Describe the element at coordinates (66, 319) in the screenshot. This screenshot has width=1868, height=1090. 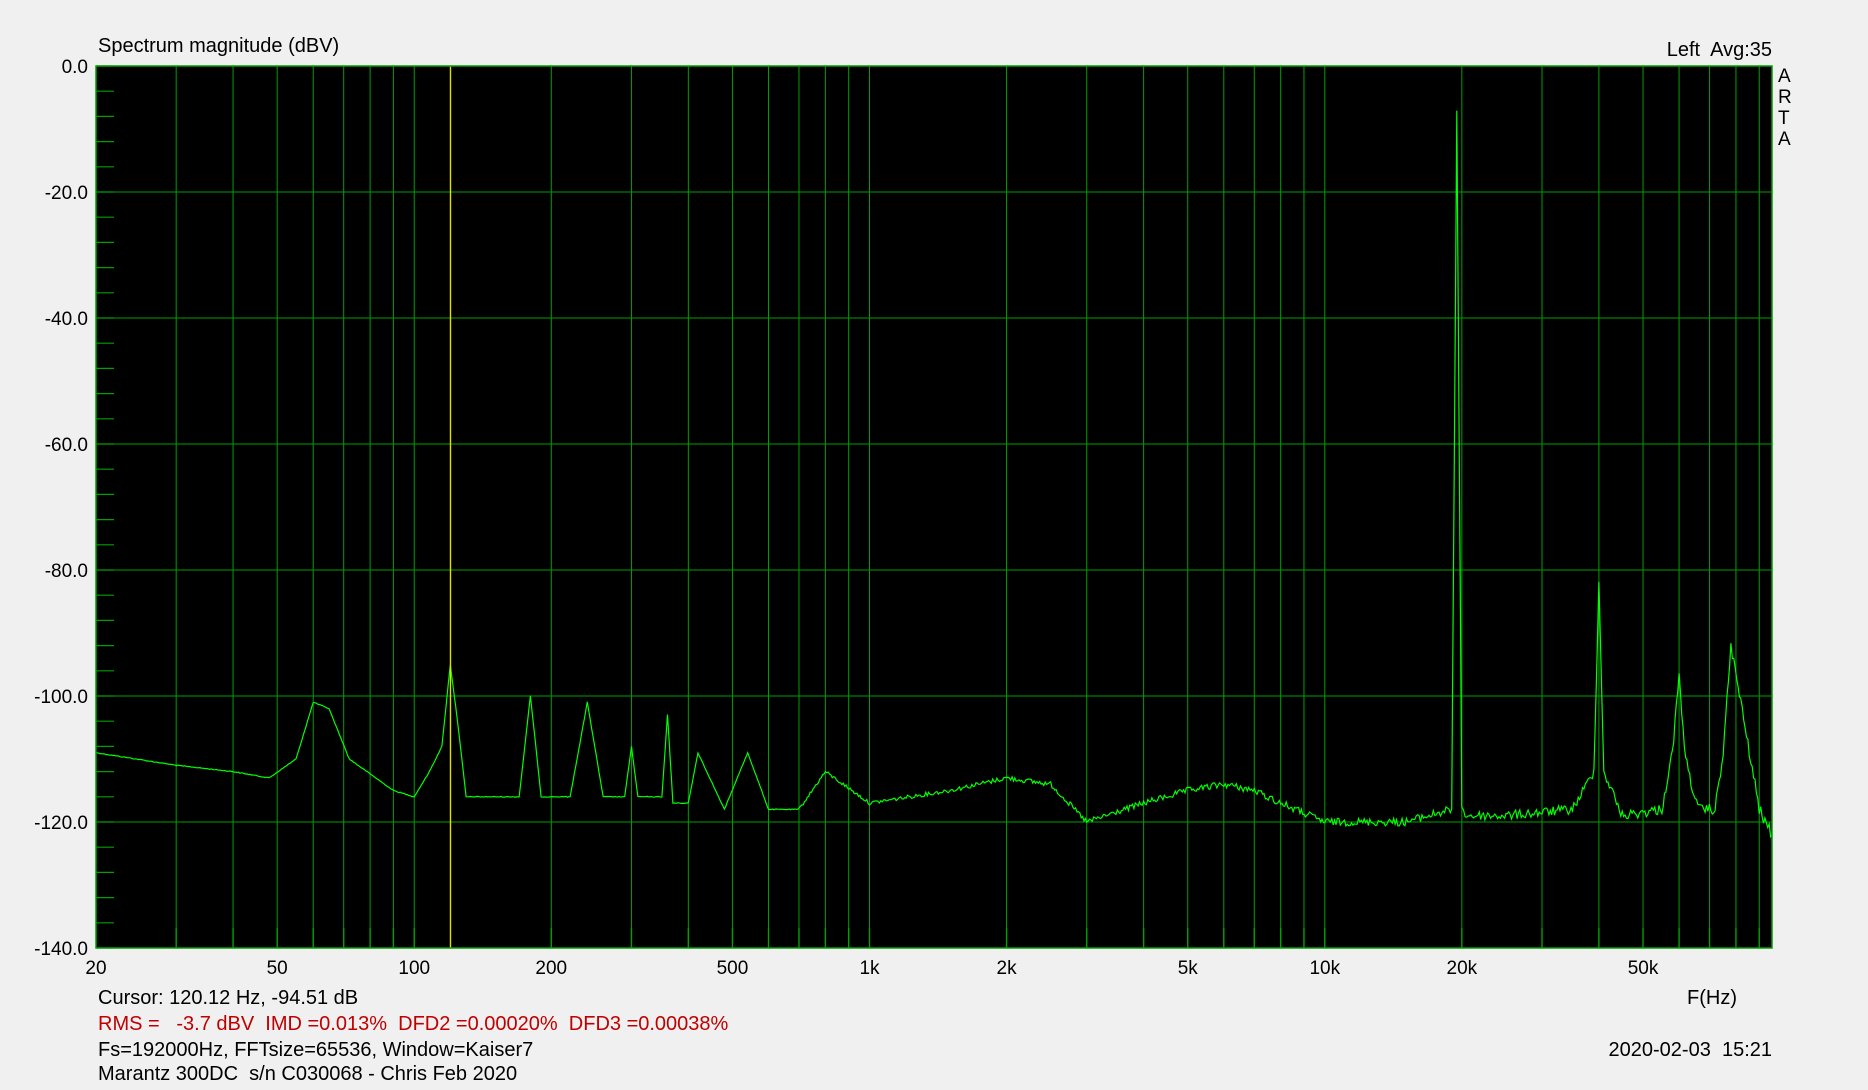
I see `y-tick-label: -40.0` at that location.